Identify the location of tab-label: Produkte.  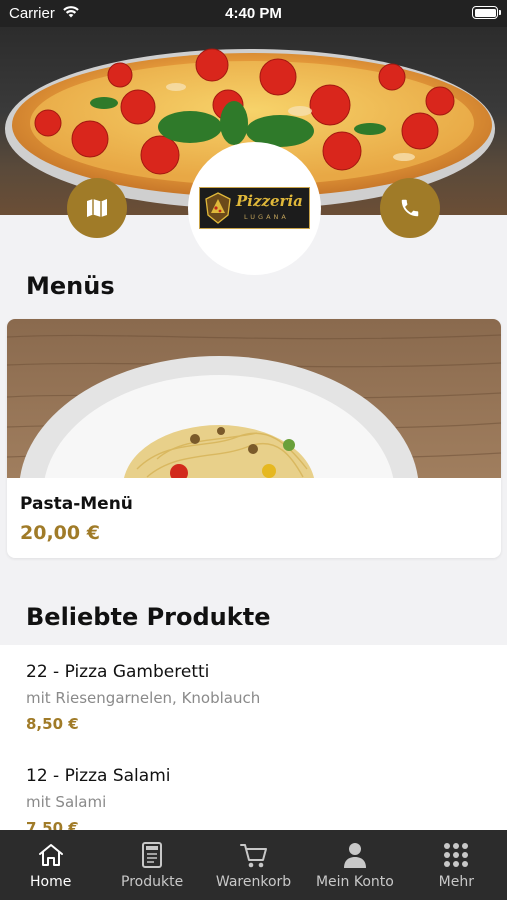
(152, 882).